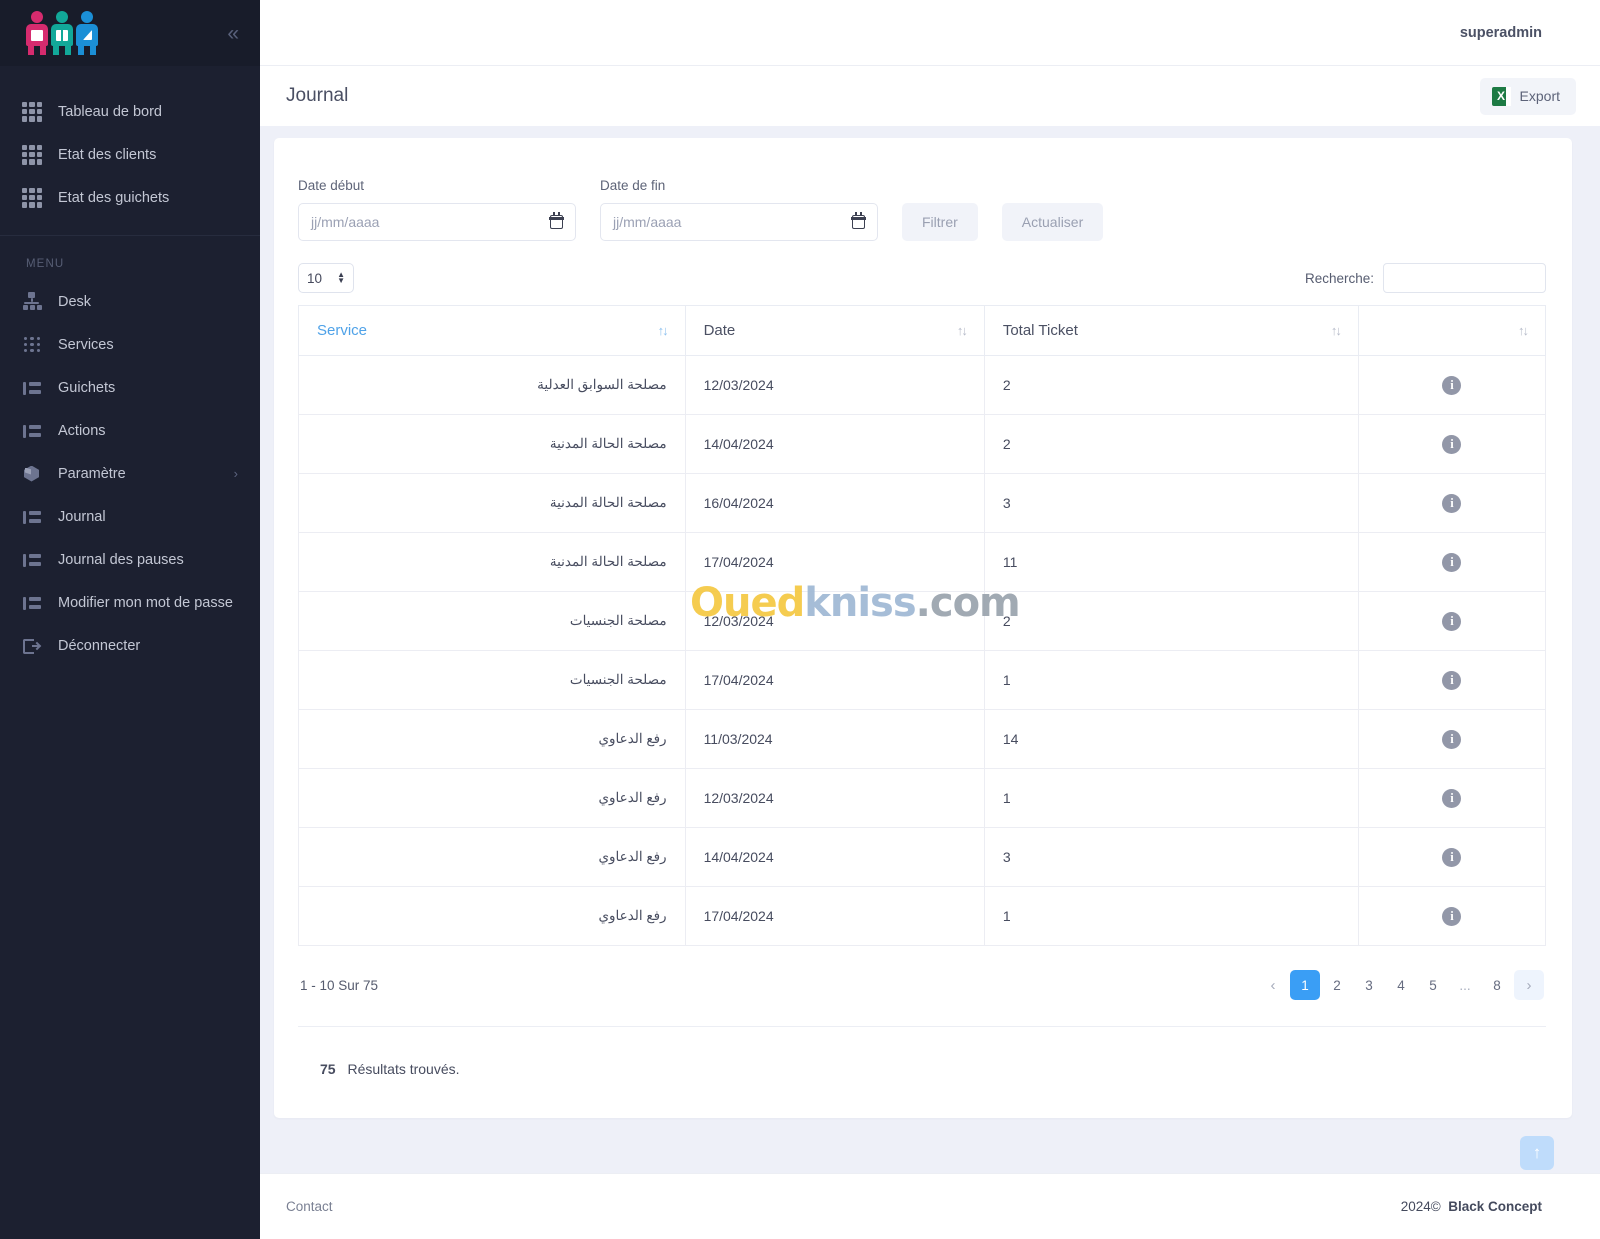 This screenshot has height=1239, width=1600. Describe the element at coordinates (492, 330) in the screenshot. I see `column-header-service: Service ↑↓` at that location.